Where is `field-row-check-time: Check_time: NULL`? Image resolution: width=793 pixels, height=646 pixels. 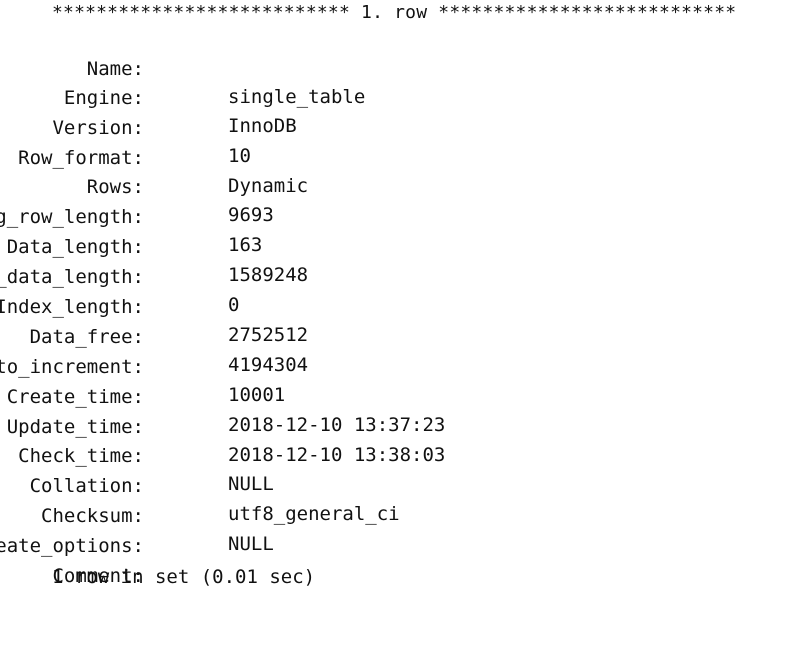 field-row-check-time: Check_time: NULL is located at coordinates (360, 454).